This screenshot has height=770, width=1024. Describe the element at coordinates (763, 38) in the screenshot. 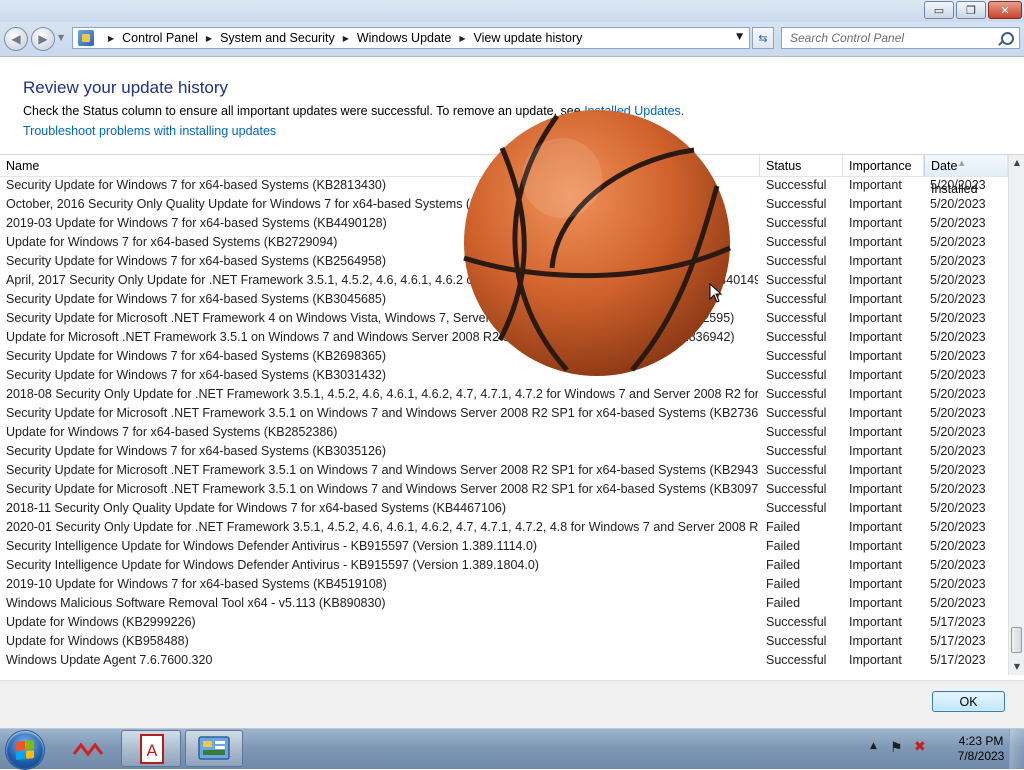

I see `refresh-button: ⇆` at that location.